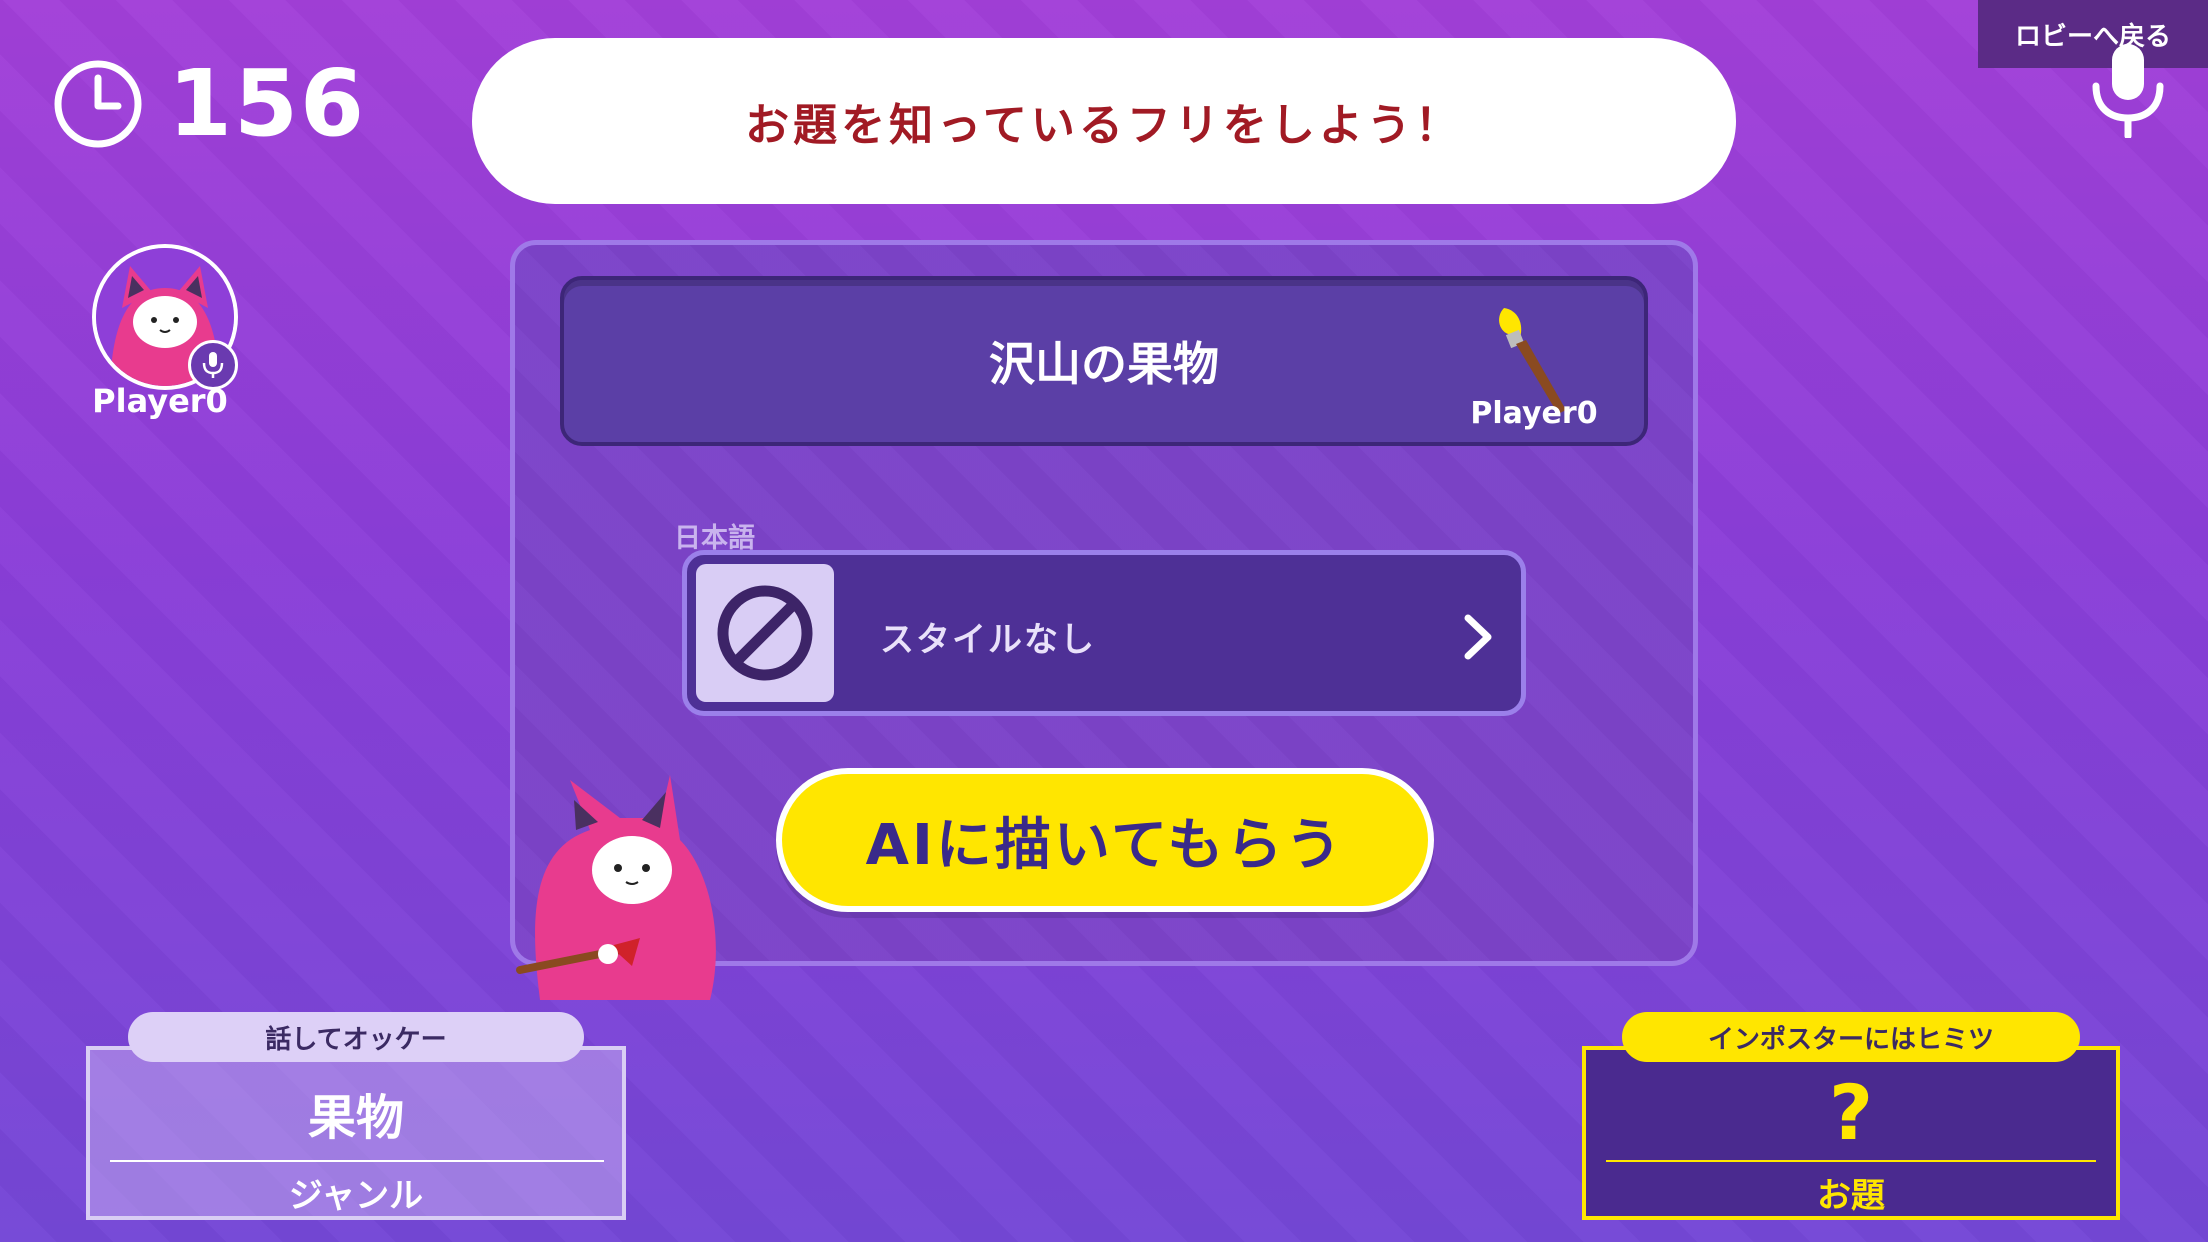 Image resolution: width=2208 pixels, height=1242 pixels. Describe the element at coordinates (1851, 1037) in the screenshot. I see `secret-topic-tag: インポスターにはヒミツ` at that location.